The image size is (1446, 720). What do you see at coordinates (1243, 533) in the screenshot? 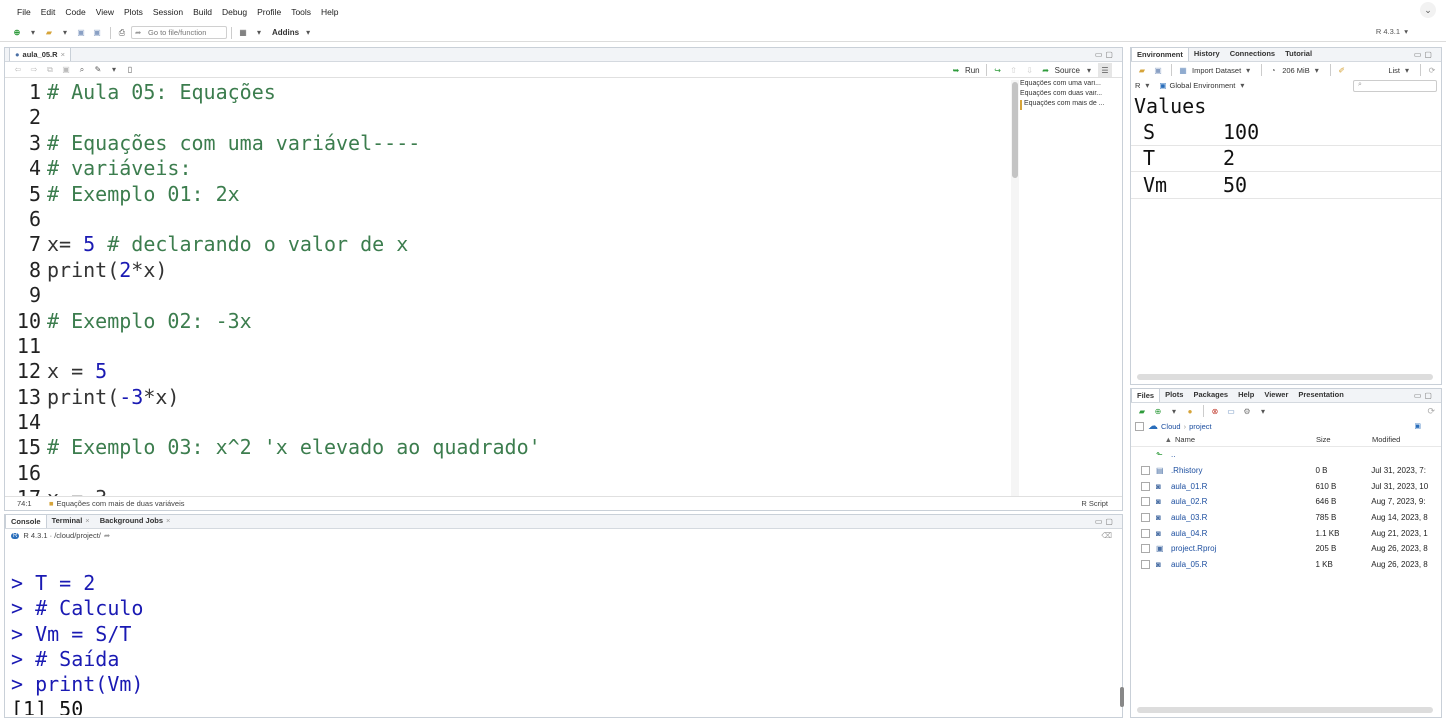
I see `file-name-link: aula_04.R` at bounding box center [1243, 533].